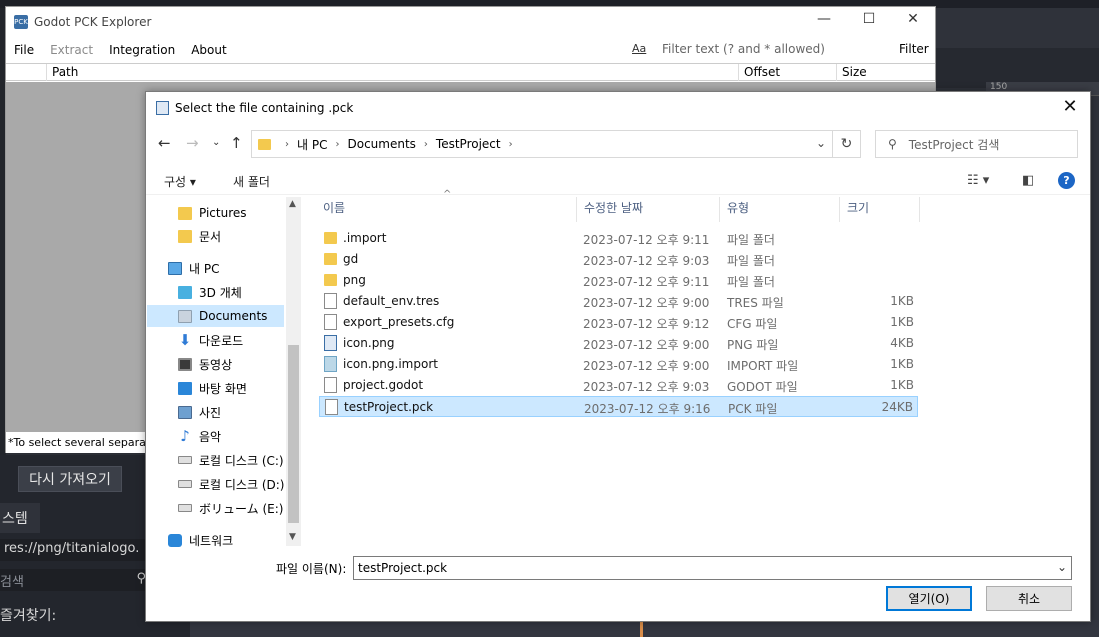 The image size is (1099, 637). I want to click on search-box: ⚲ TestProject 검색, so click(976, 144).